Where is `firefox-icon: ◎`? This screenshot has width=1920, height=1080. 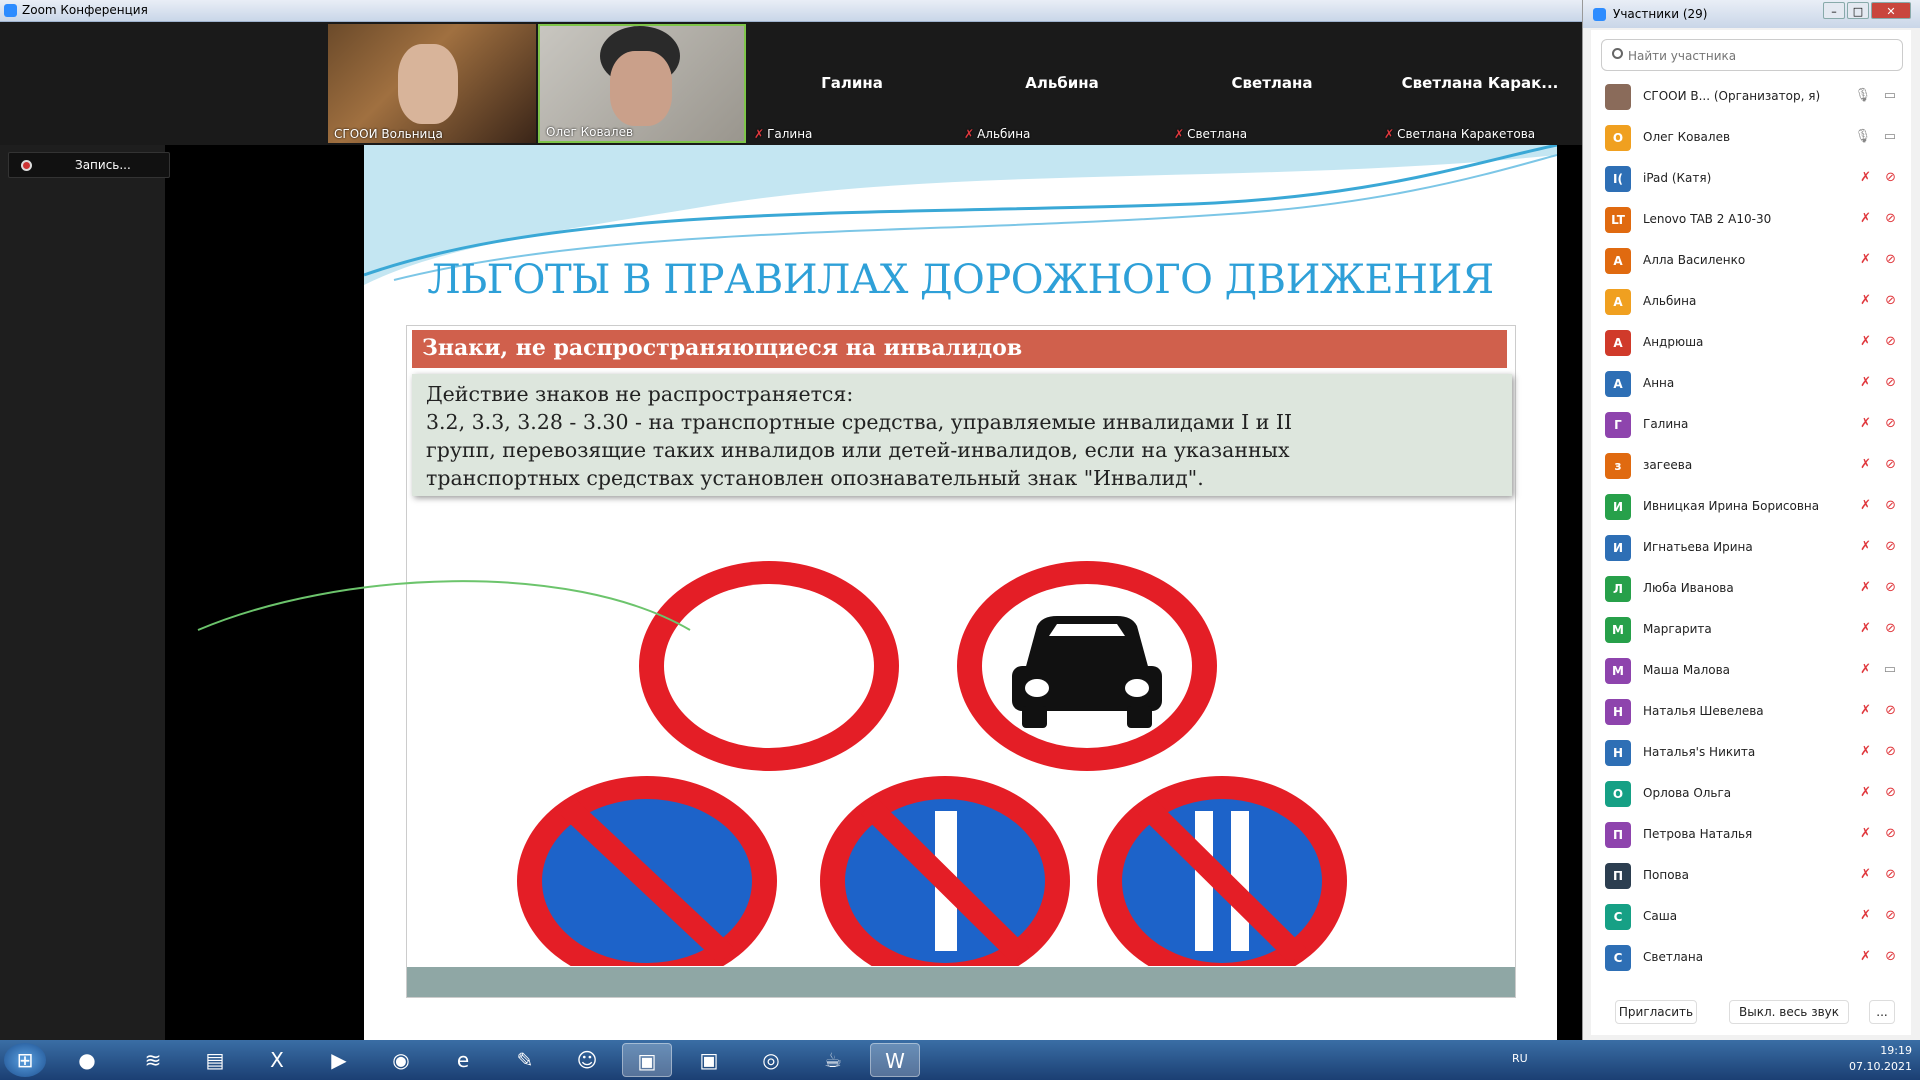
firefox-icon: ◎ is located at coordinates (771, 1060).